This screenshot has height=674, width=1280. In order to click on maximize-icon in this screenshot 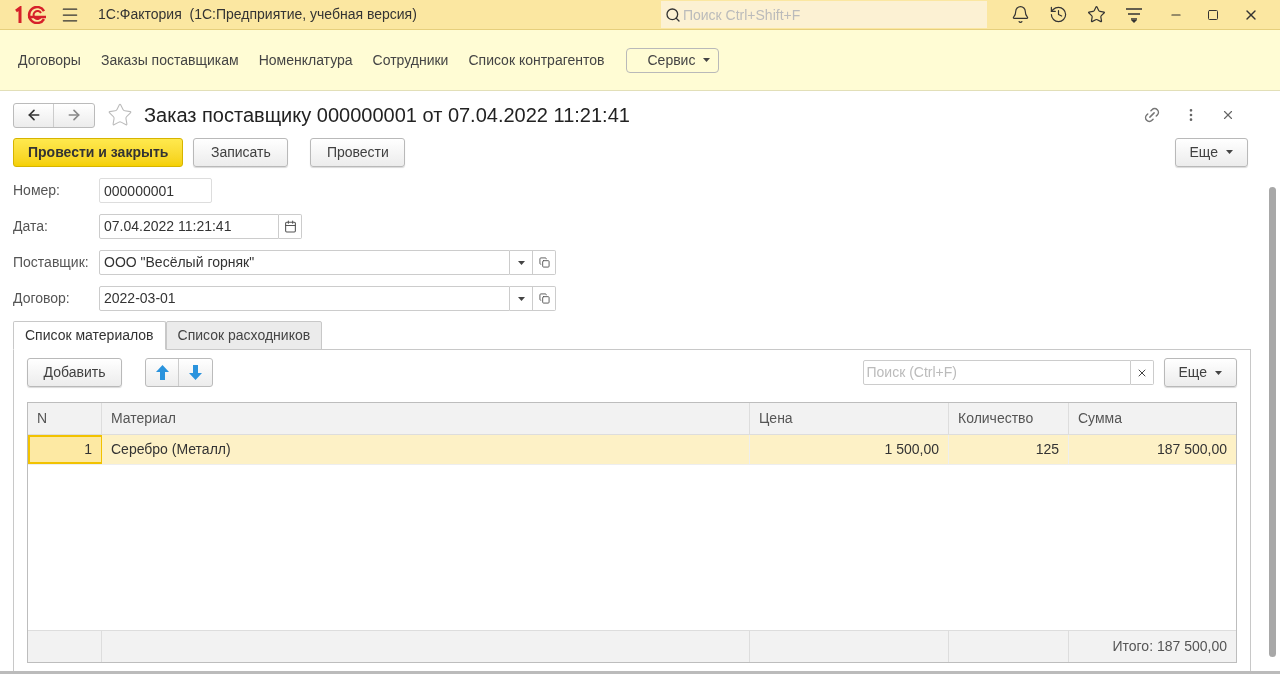, I will do `click(1212, 14)`.